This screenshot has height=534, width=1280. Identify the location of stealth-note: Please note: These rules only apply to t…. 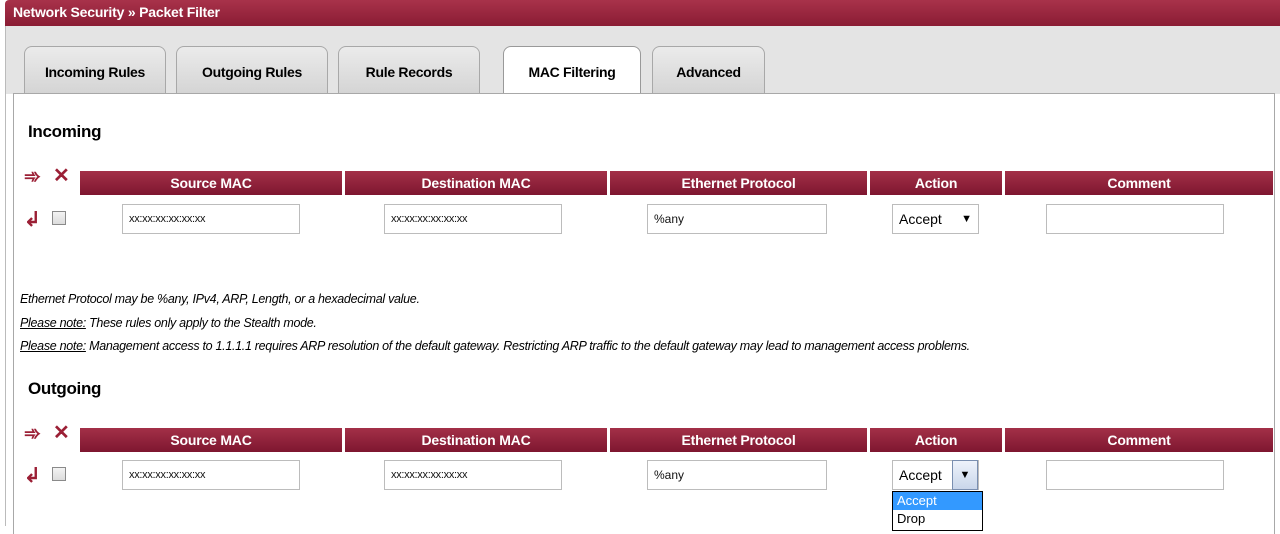
(168, 323).